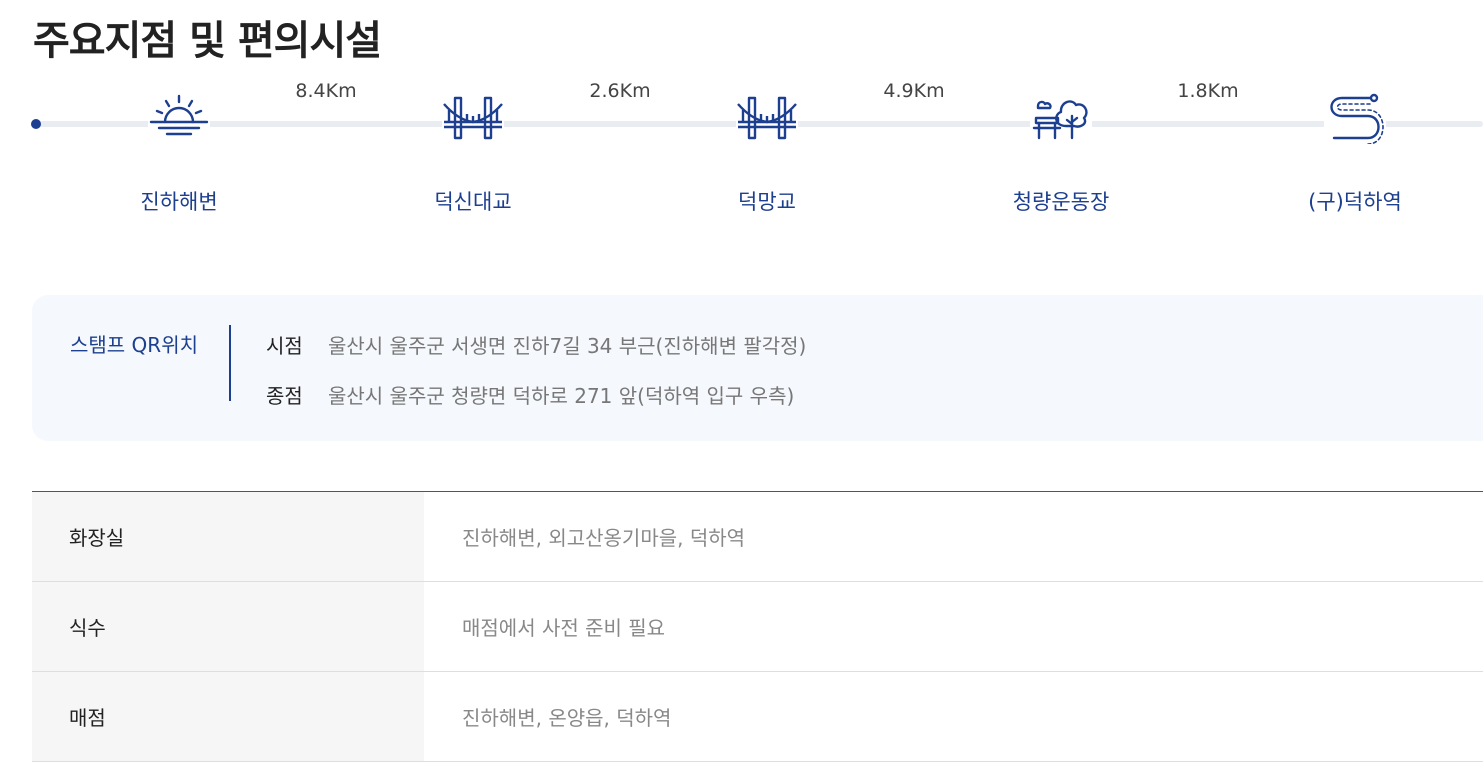 This screenshot has width=1483, height=780. Describe the element at coordinates (1355, 118) in the screenshot. I see `winding-road-icon` at that location.